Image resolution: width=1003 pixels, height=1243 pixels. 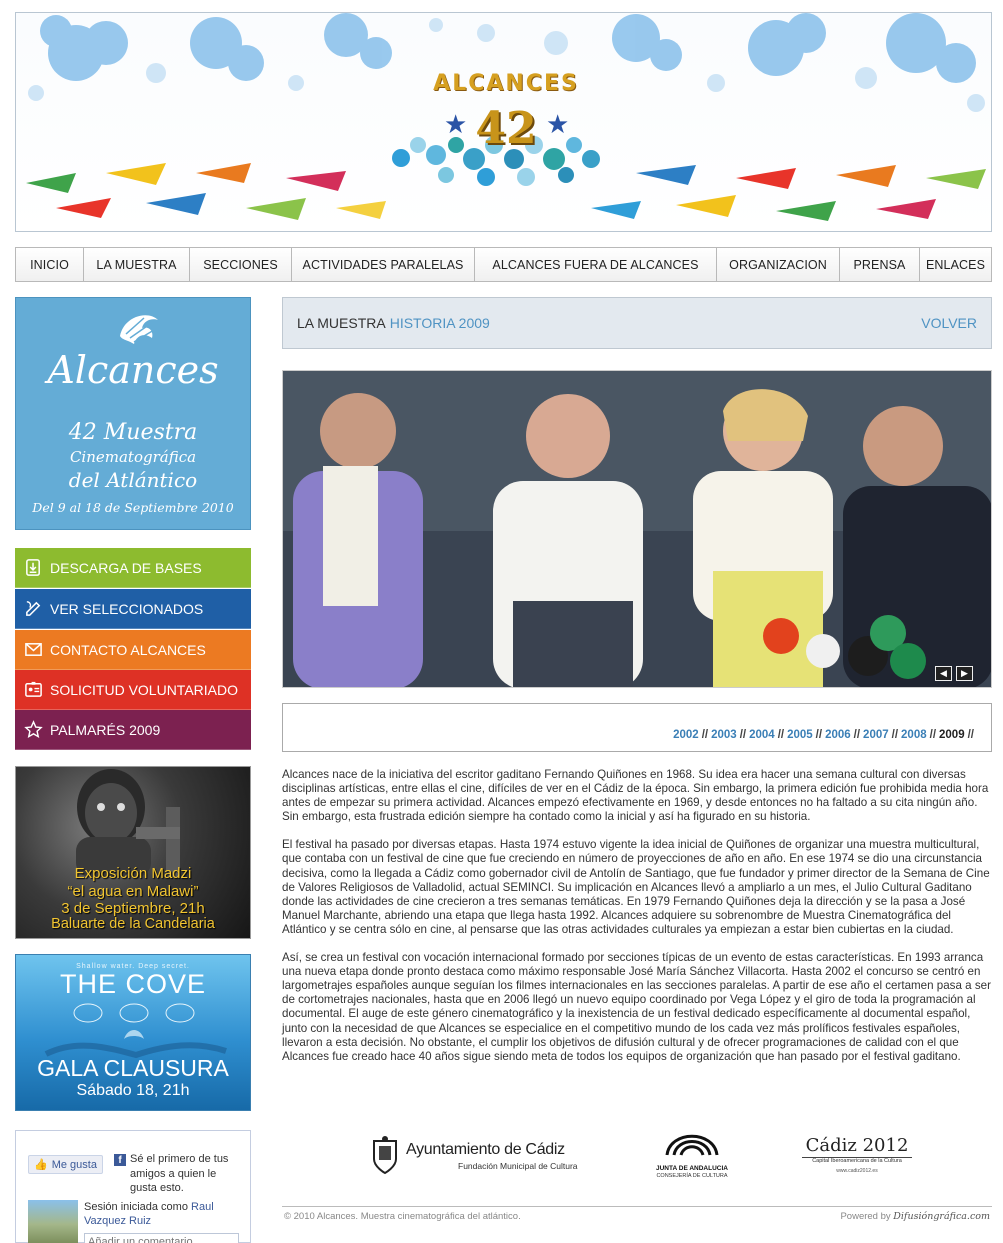 I want to click on year-link-2006: 2006, so click(x=838, y=735).